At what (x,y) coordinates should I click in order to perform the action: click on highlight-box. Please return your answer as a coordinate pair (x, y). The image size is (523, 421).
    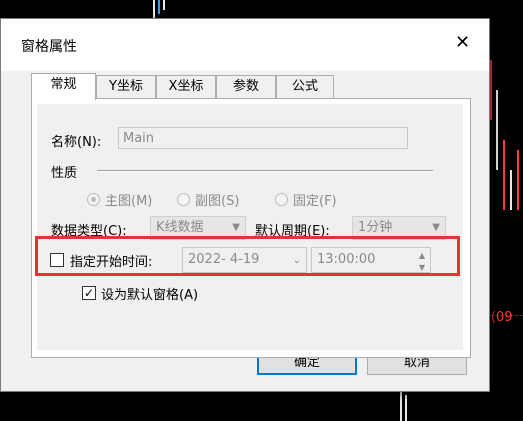
    Looking at the image, I should click on (247, 256).